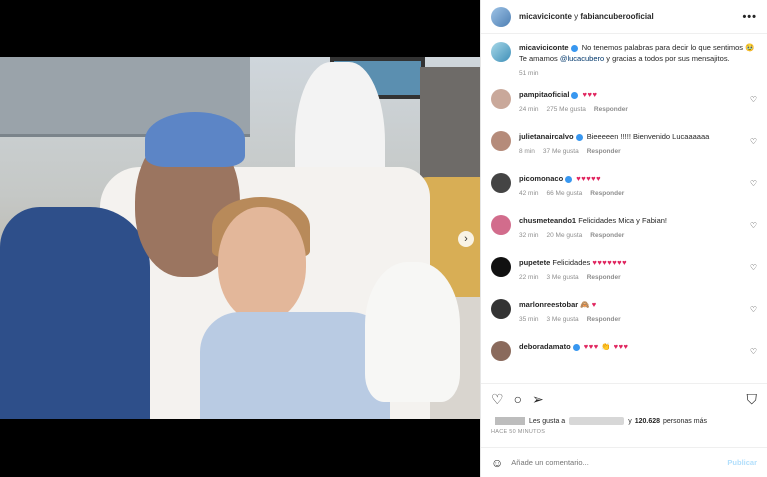  Describe the element at coordinates (529, 277) in the screenshot. I see `comment-time: 22 min` at that location.